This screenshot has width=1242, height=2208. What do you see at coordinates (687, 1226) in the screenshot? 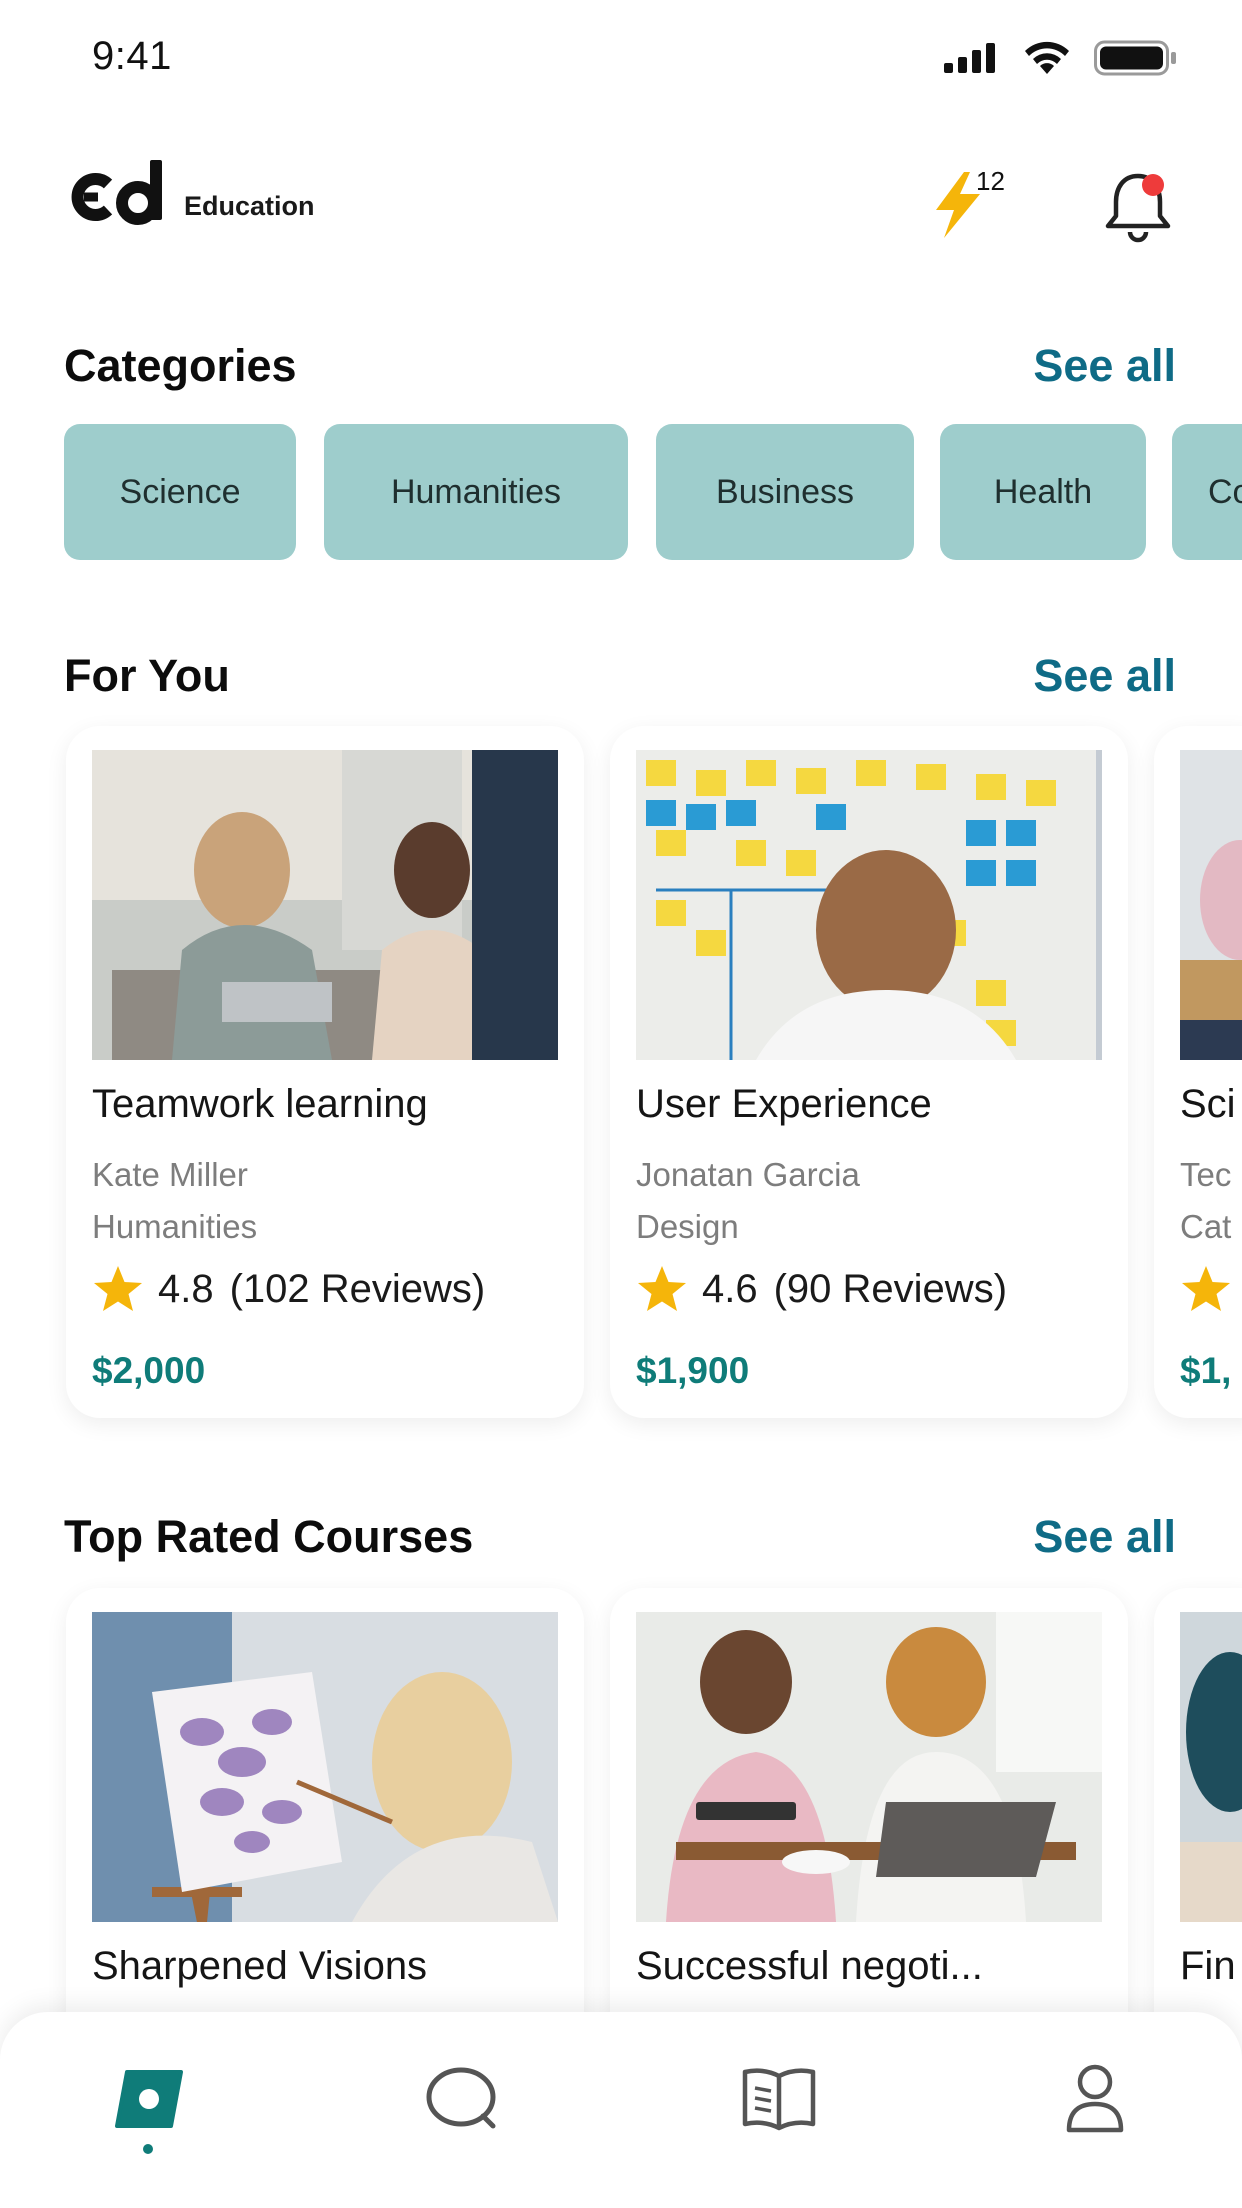
I see `course-category: Design` at bounding box center [687, 1226].